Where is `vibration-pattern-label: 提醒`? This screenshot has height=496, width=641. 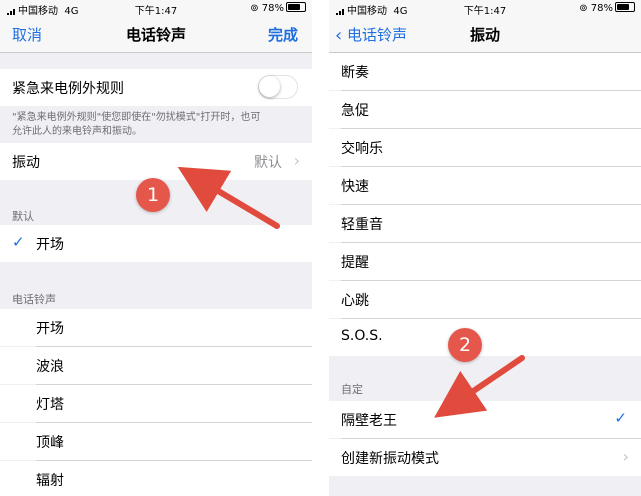 vibration-pattern-label: 提醒 is located at coordinates (355, 263).